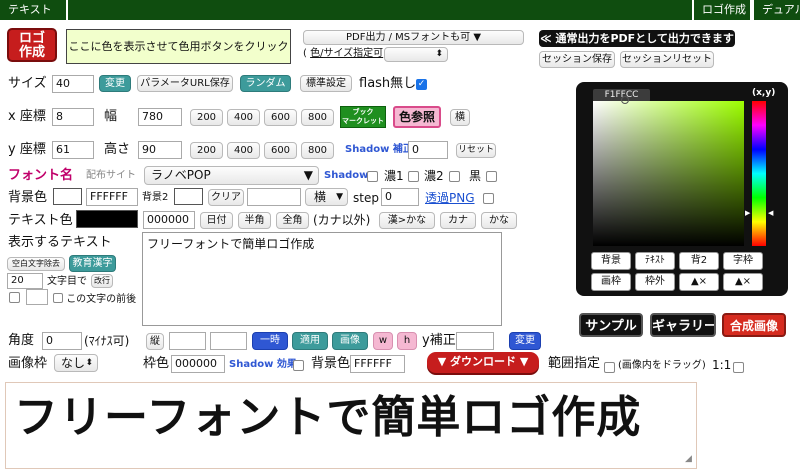 The width and height of the screenshot is (800, 471). Describe the element at coordinates (738, 367) in the screenshot. I see `ratio-checkbox` at that location.